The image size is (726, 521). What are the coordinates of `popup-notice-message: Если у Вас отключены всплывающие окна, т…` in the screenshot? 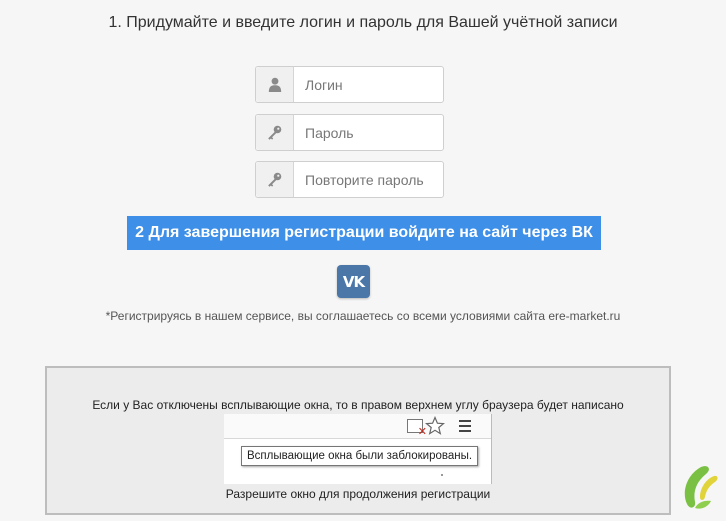 It's located at (358, 405).